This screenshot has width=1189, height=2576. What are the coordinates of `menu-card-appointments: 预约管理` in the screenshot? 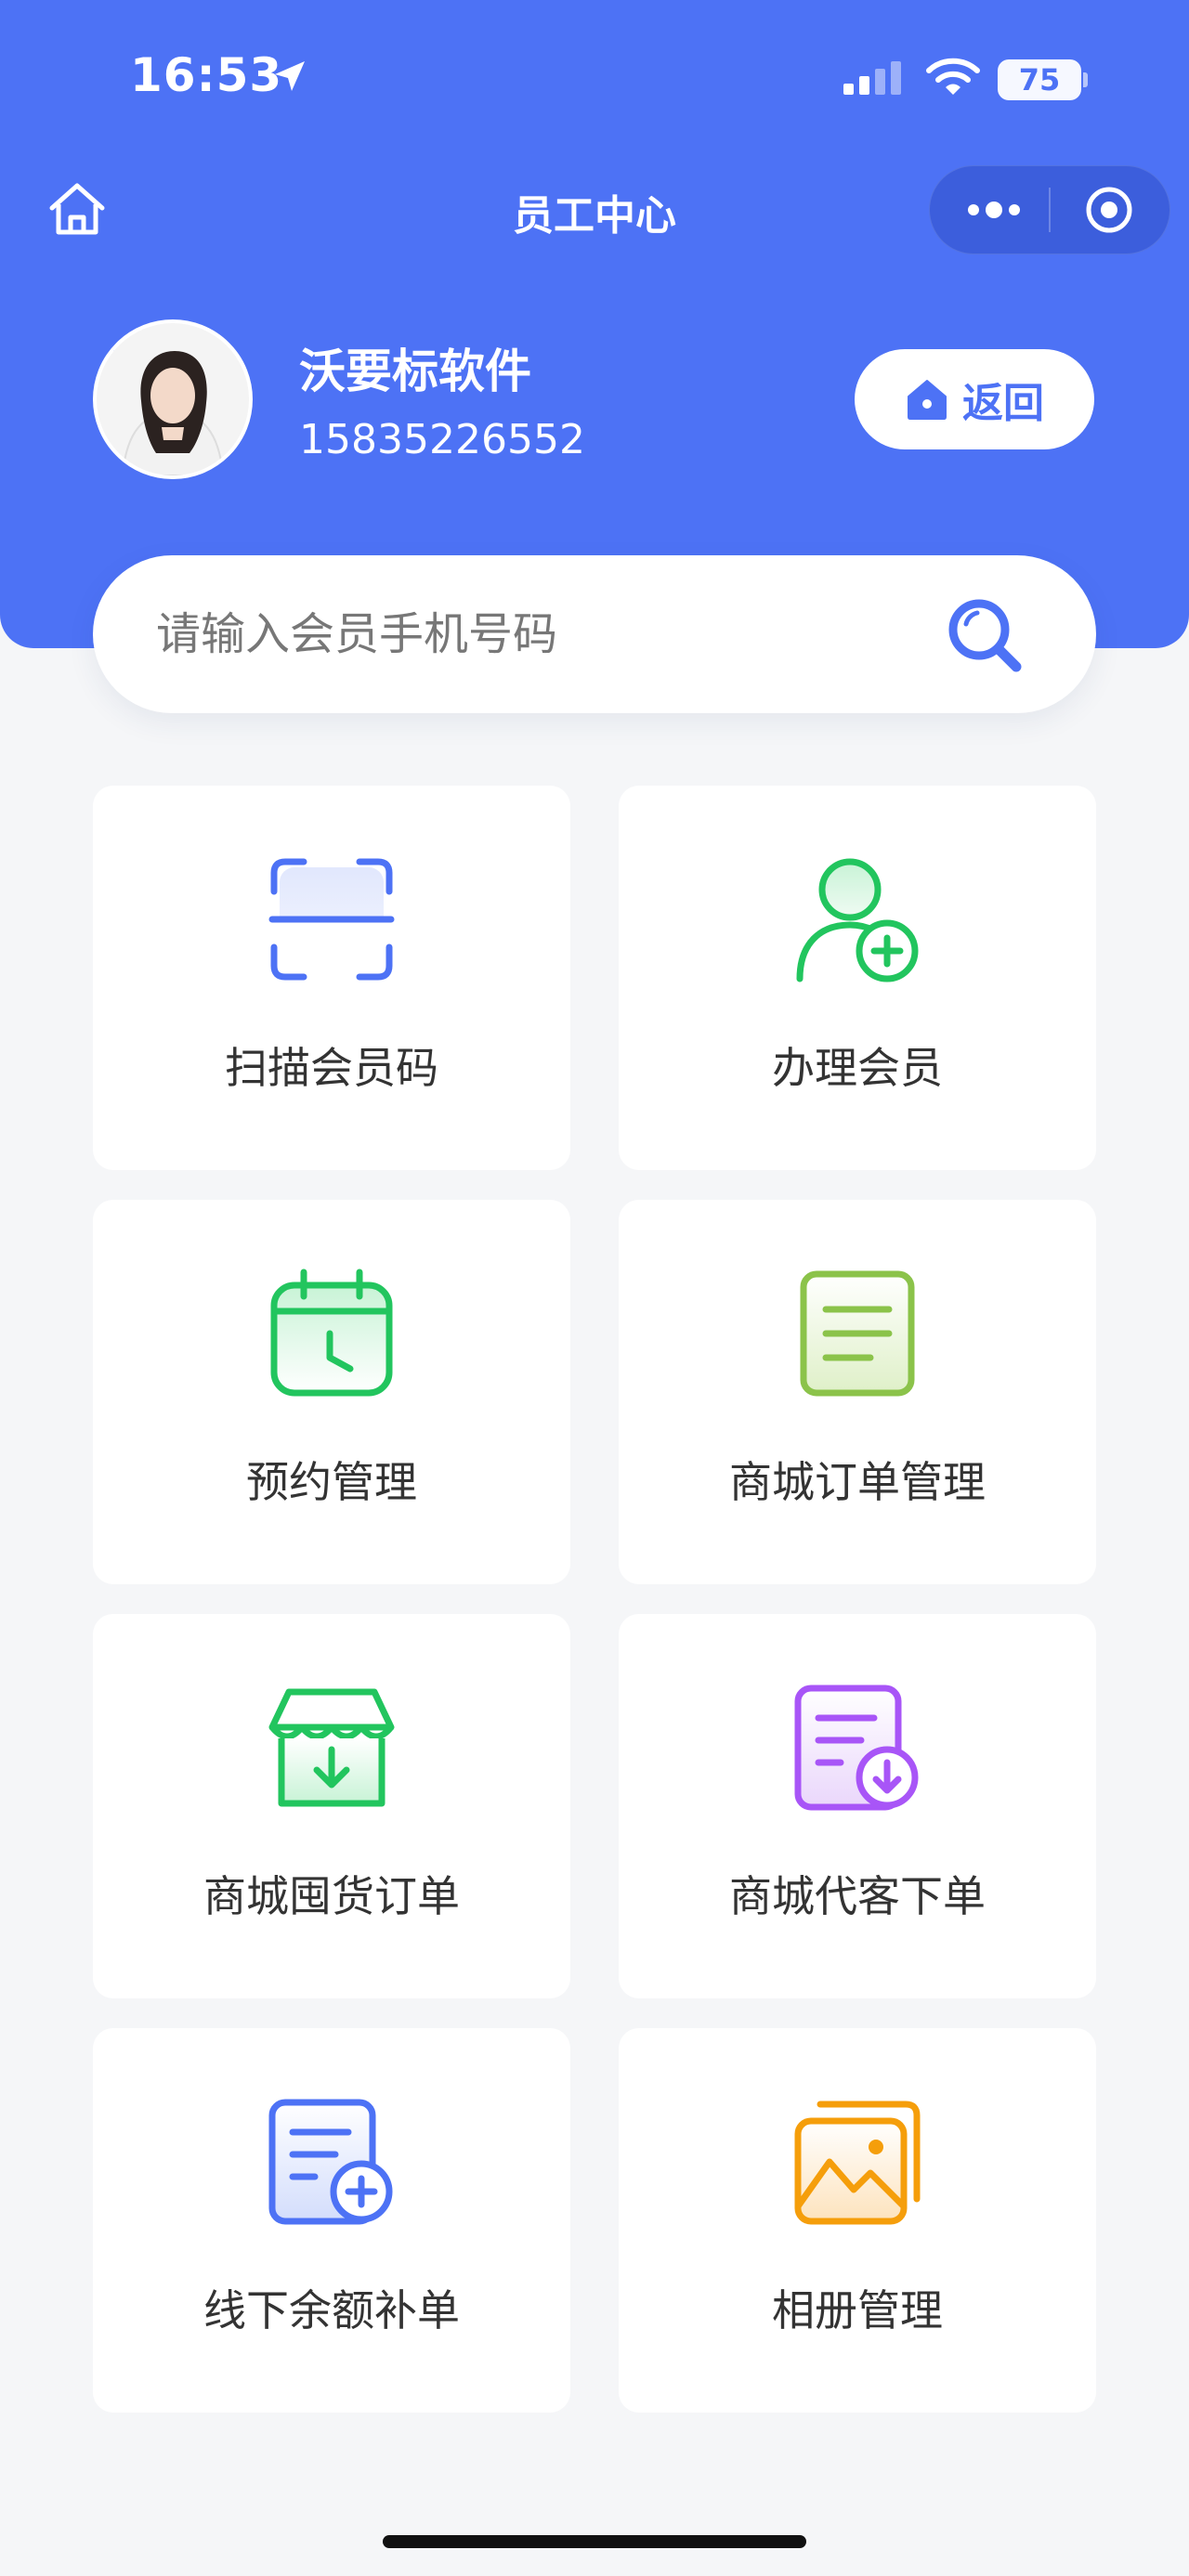 It's located at (332, 1392).